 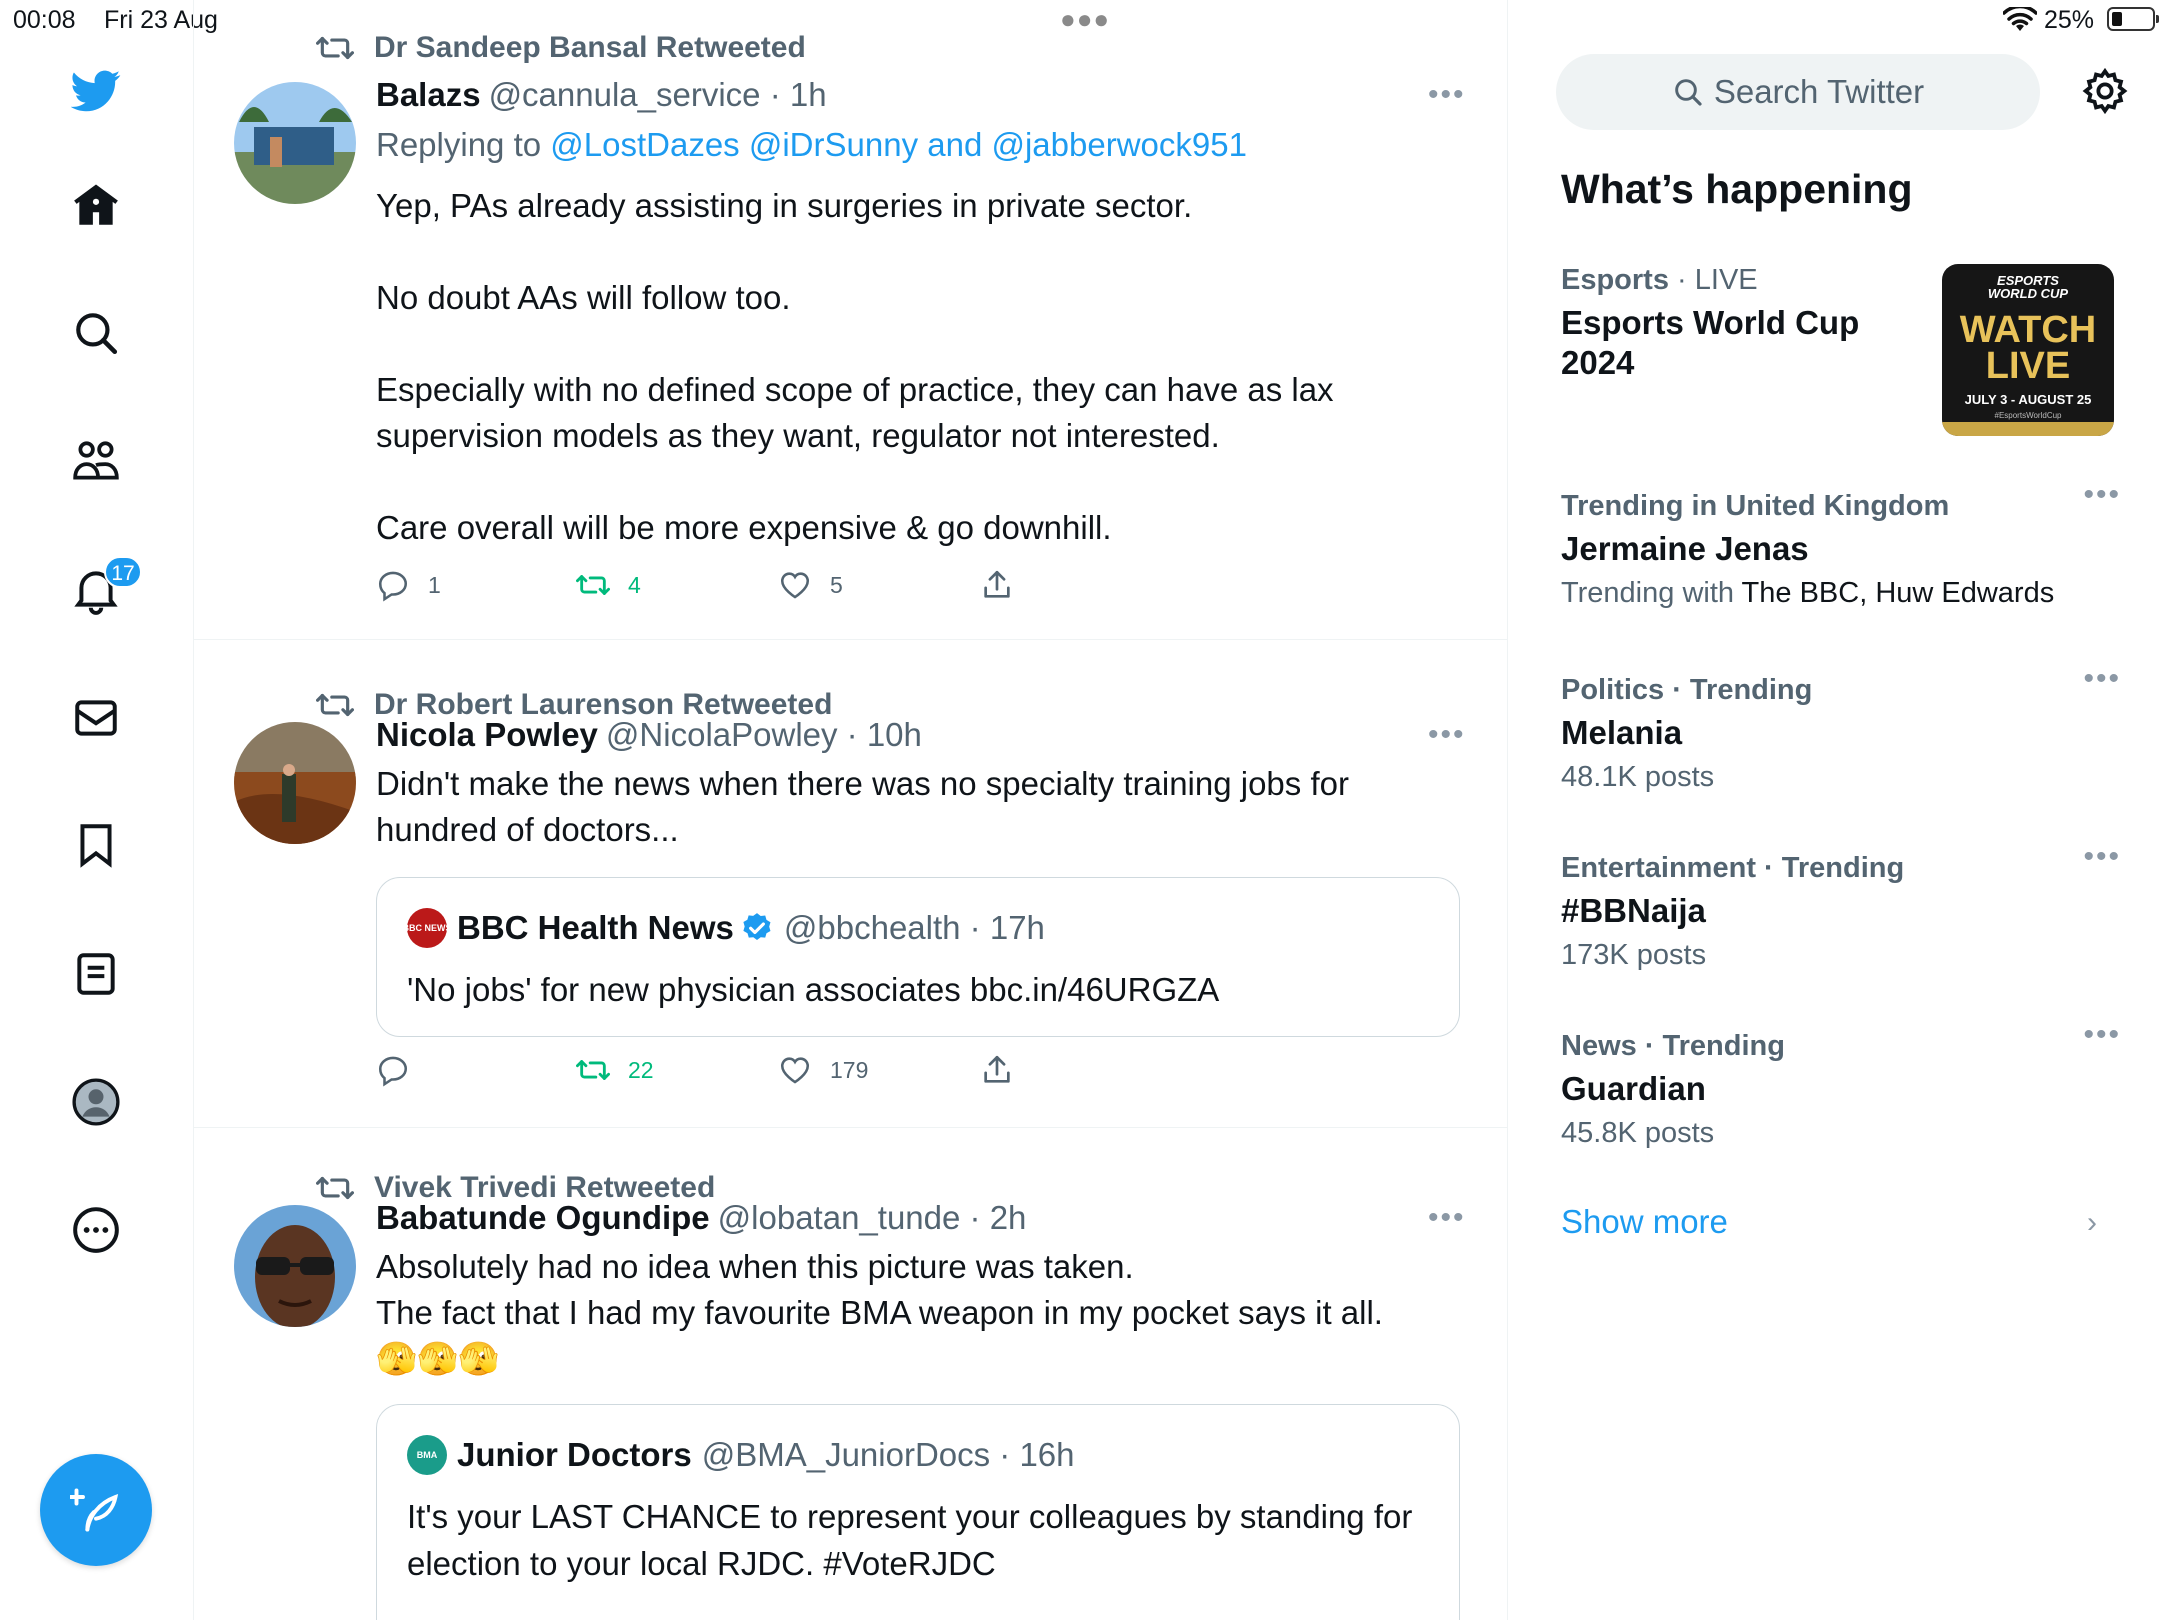 I want to click on trend-category: Trending in United Kingdom, so click(x=1755, y=506).